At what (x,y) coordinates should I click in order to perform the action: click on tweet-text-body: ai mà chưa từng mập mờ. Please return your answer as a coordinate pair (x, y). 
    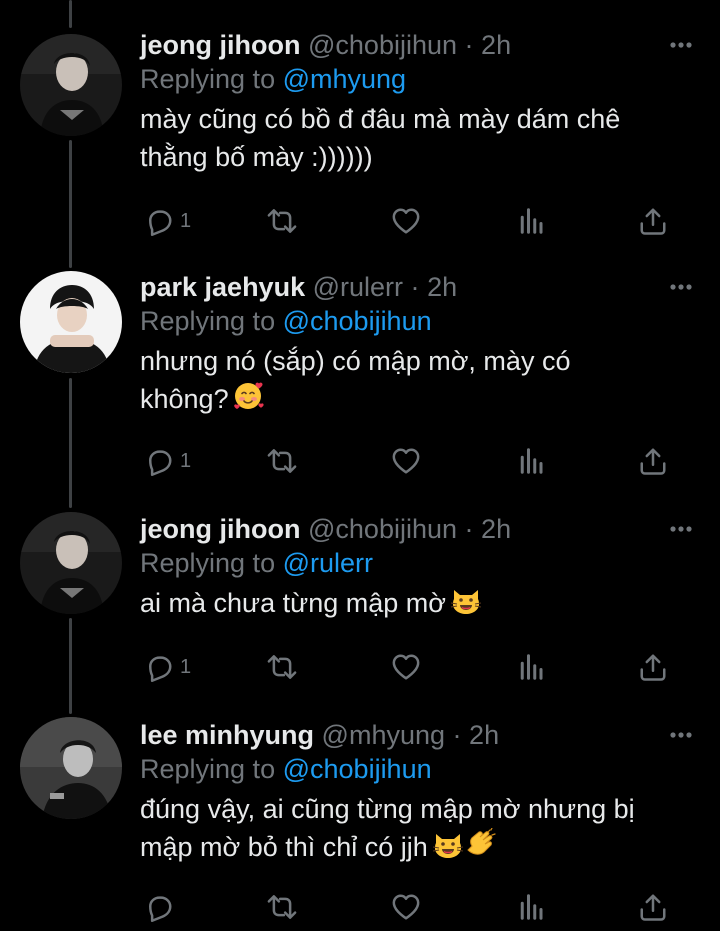
    Looking at the image, I should click on (293, 603).